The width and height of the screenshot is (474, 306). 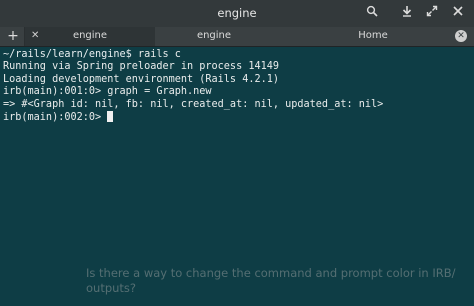 What do you see at coordinates (407, 14) in the screenshot?
I see `download-icon` at bounding box center [407, 14].